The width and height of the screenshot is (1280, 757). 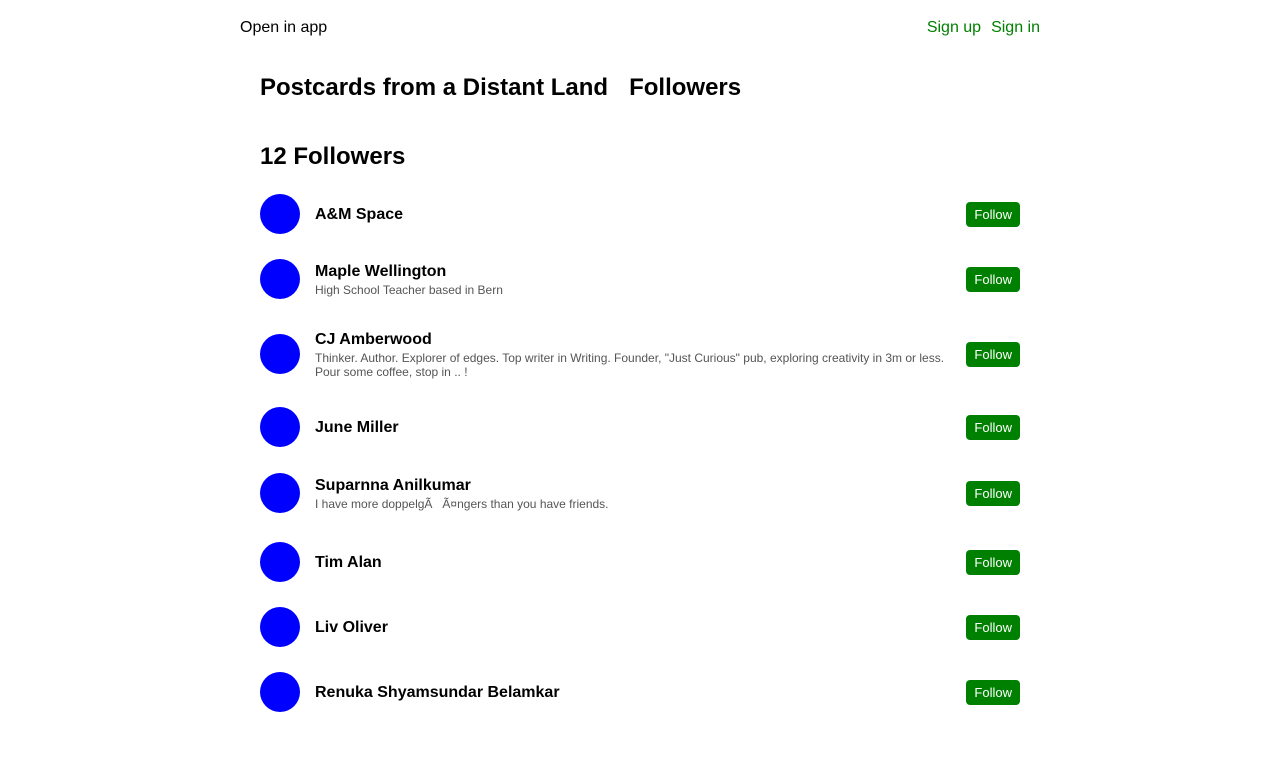 I want to click on follower-name: Maple Wellington, so click(x=633, y=271).